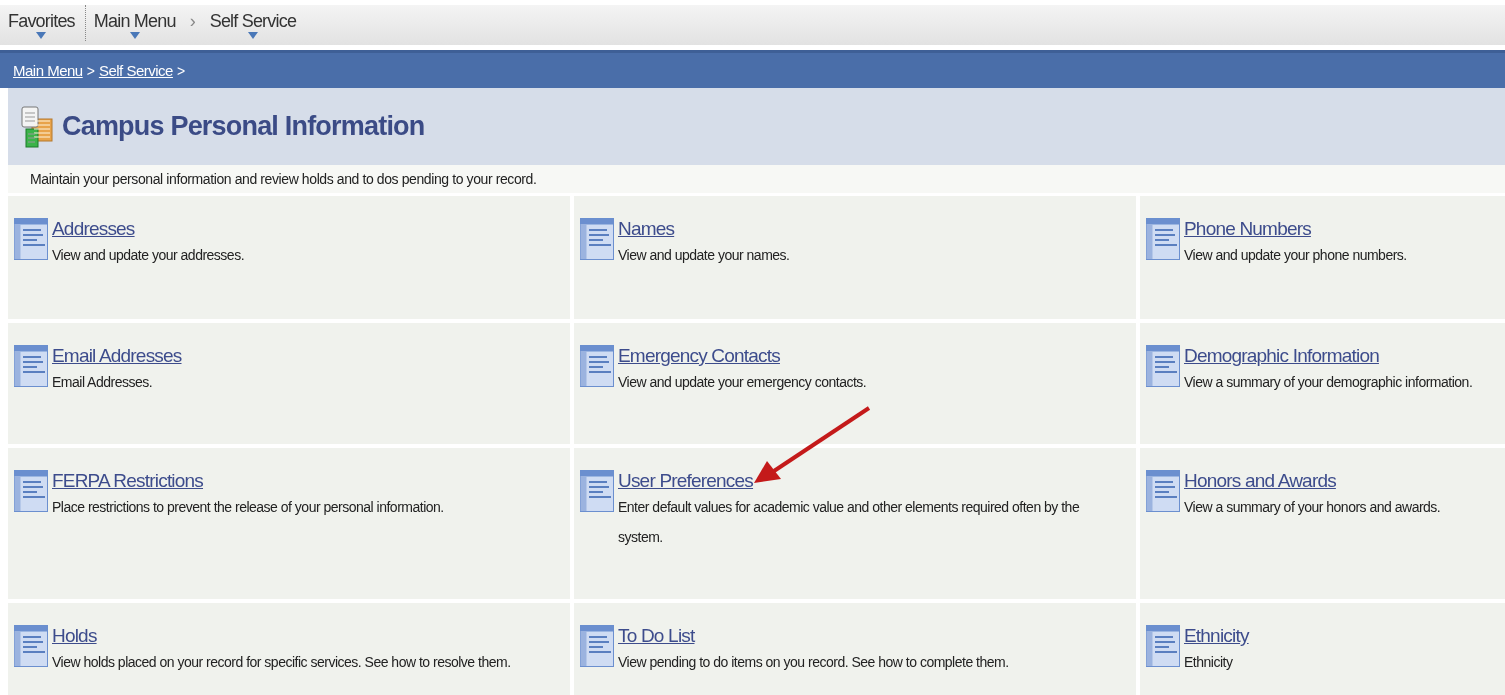  I want to click on tile-description: View and update your phone numbers., so click(1295, 255).